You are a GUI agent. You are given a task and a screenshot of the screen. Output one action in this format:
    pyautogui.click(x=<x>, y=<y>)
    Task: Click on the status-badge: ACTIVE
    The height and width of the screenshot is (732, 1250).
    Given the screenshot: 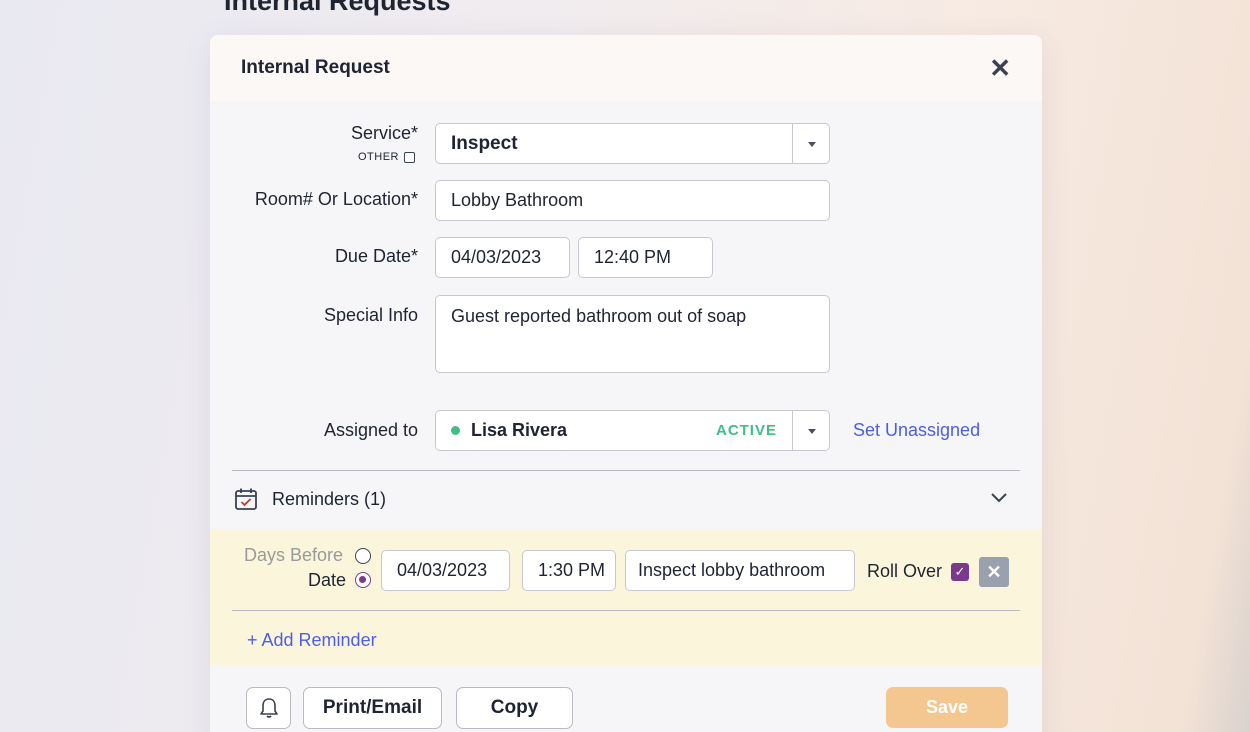 What is the action you would take?
    pyautogui.click(x=746, y=430)
    